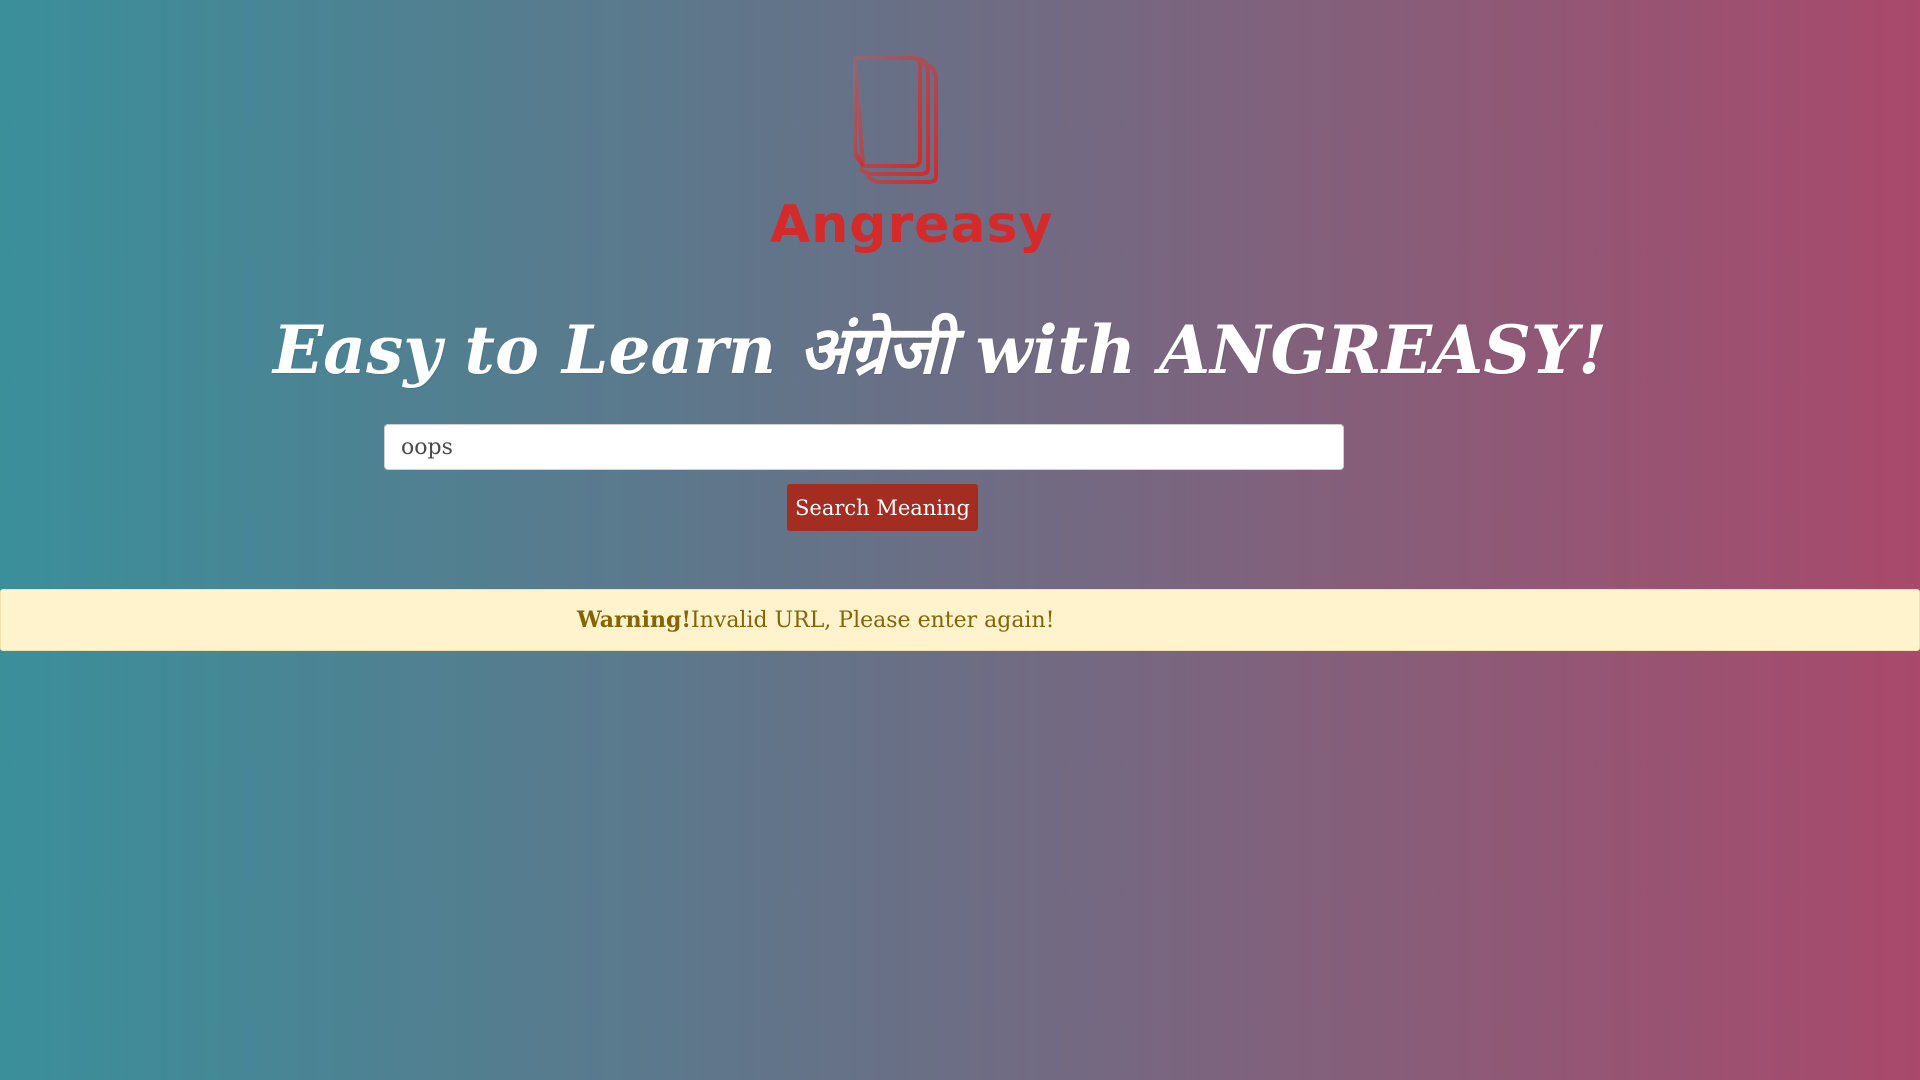 The image size is (1920, 1080). I want to click on brand-logo: Angreasy, so click(912, 155).